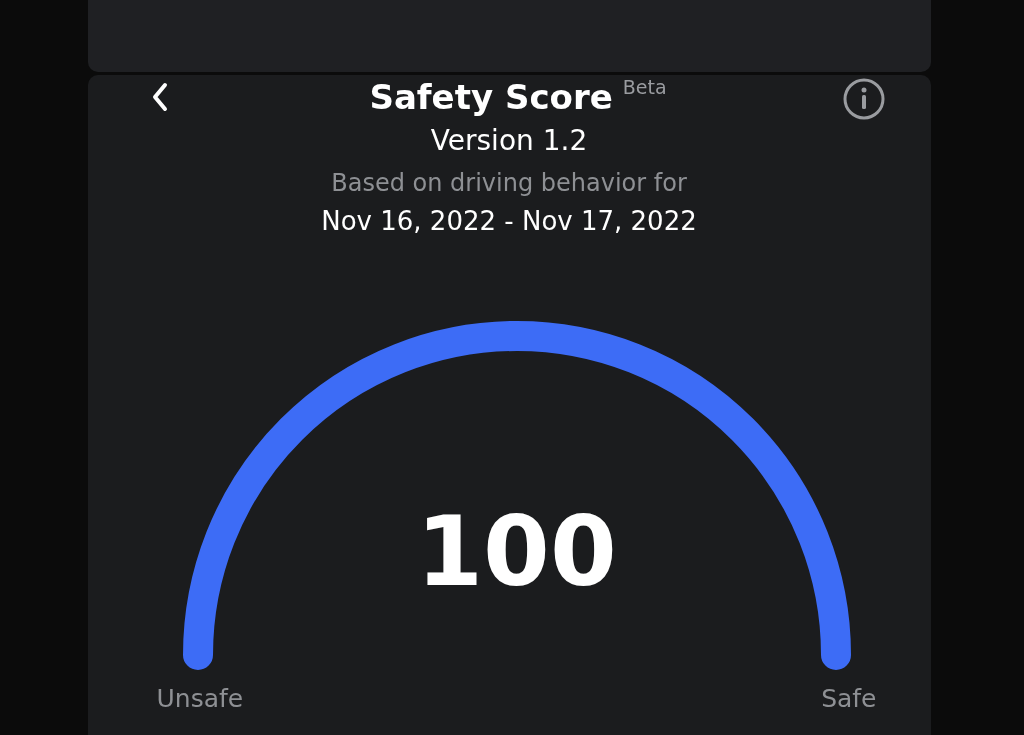 The height and width of the screenshot is (735, 1024). I want to click on info-icon, so click(864, 99).